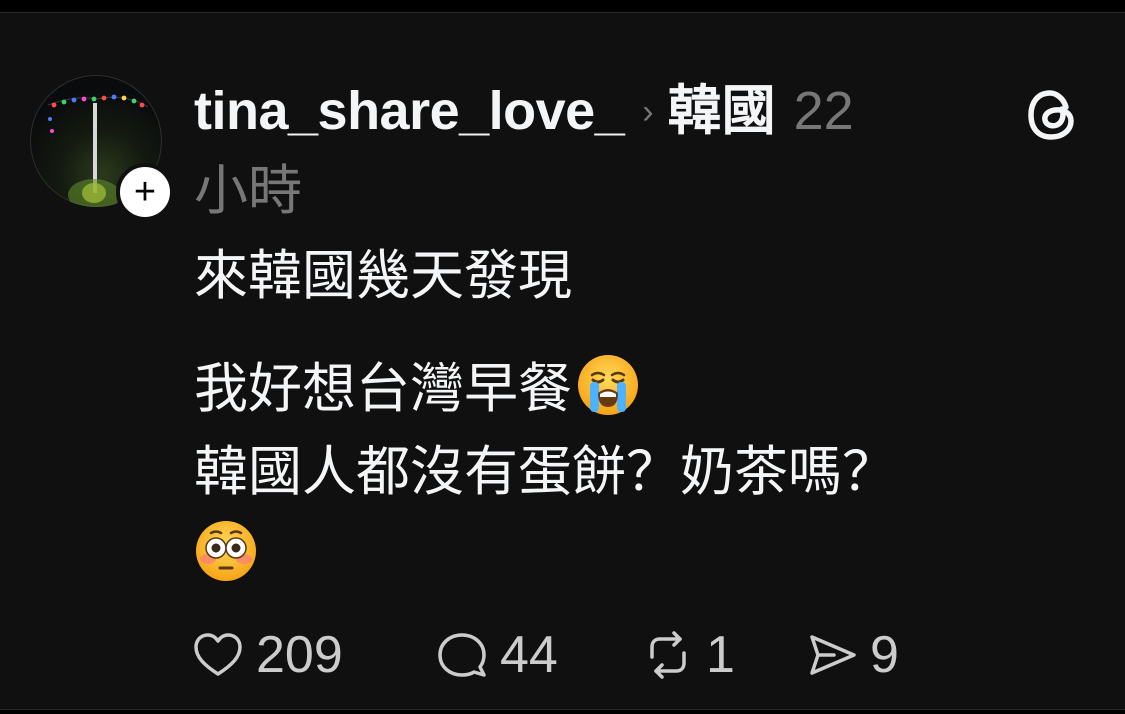 This screenshot has height=714, width=1125. I want to click on like-button: 209, so click(266, 655).